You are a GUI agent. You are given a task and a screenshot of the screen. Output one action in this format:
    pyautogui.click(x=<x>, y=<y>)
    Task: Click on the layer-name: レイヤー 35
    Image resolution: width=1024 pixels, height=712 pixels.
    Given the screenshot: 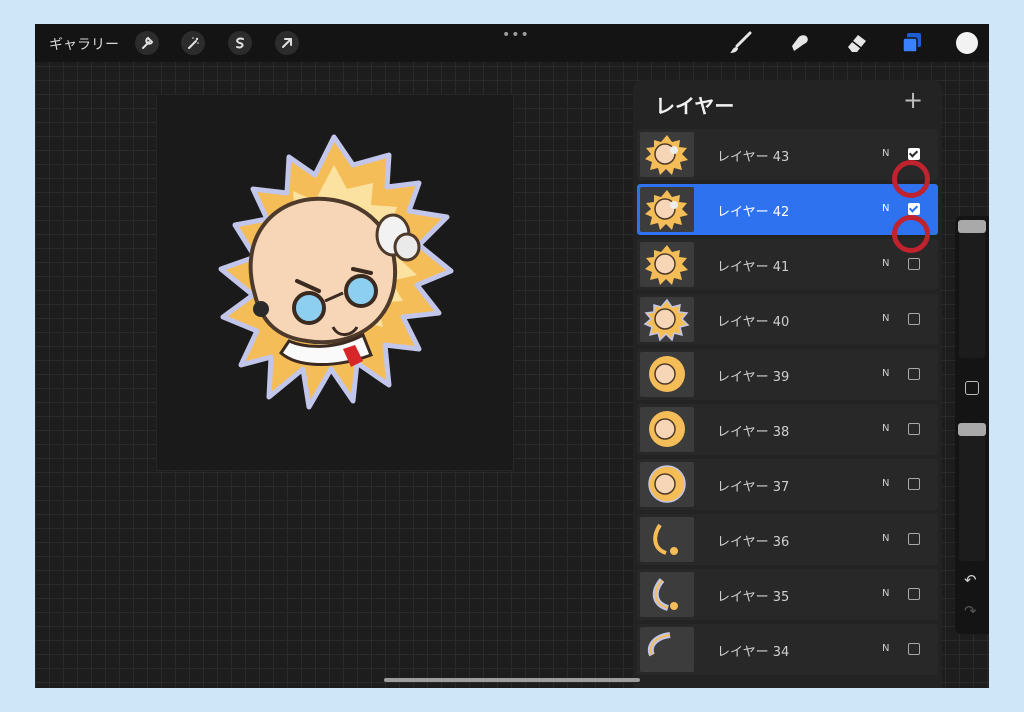 What is the action you would take?
    pyautogui.click(x=753, y=597)
    